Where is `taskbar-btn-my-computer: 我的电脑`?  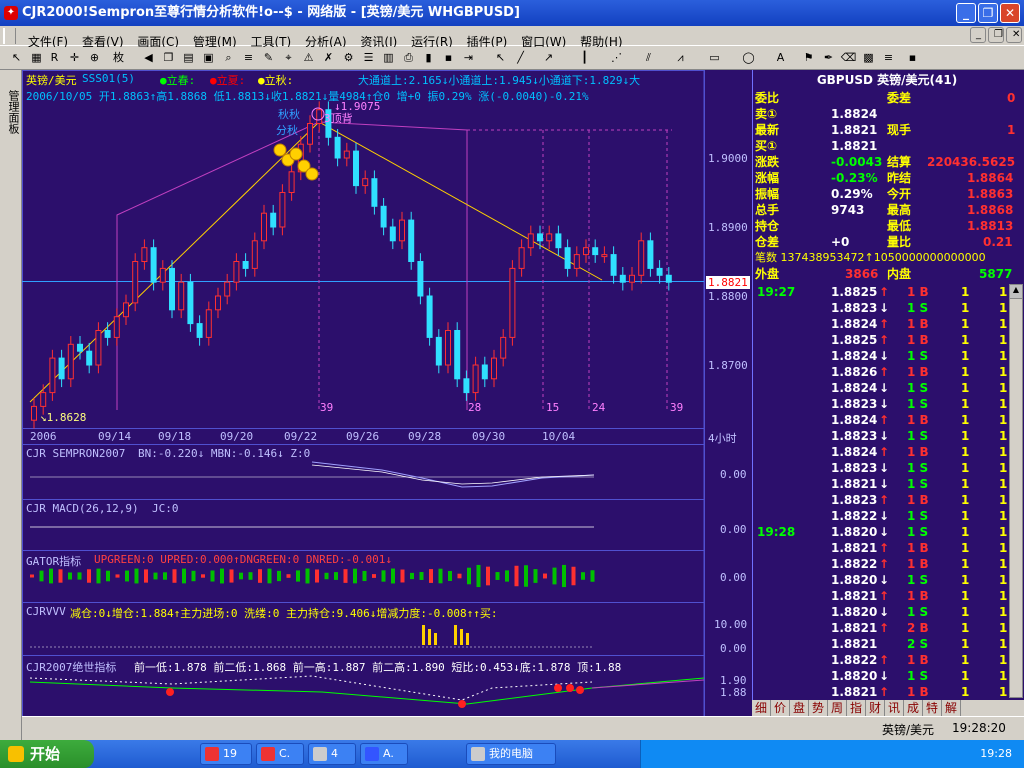
taskbar-btn-my-computer: 我的电脑 is located at coordinates (511, 754).